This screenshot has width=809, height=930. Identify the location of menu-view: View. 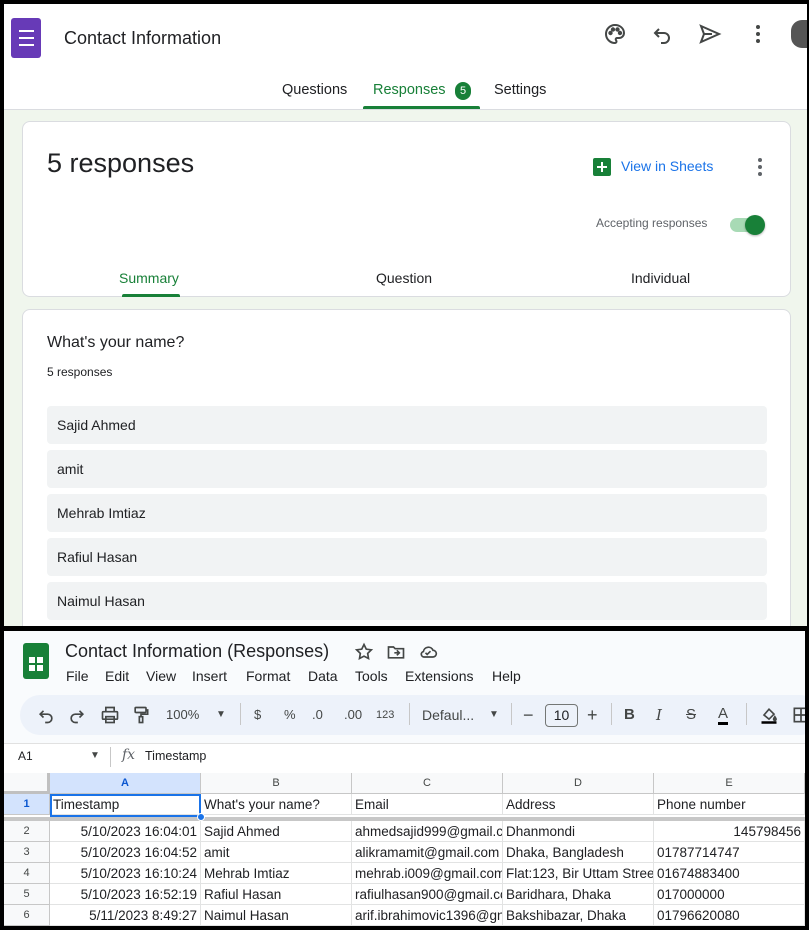
(161, 676).